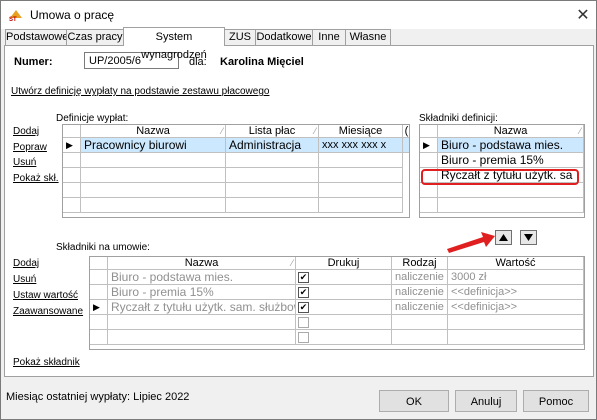  Describe the element at coordinates (174, 44) in the screenshot. I see `tab-system-wynagrodzen: System wynagrodzeń` at that location.